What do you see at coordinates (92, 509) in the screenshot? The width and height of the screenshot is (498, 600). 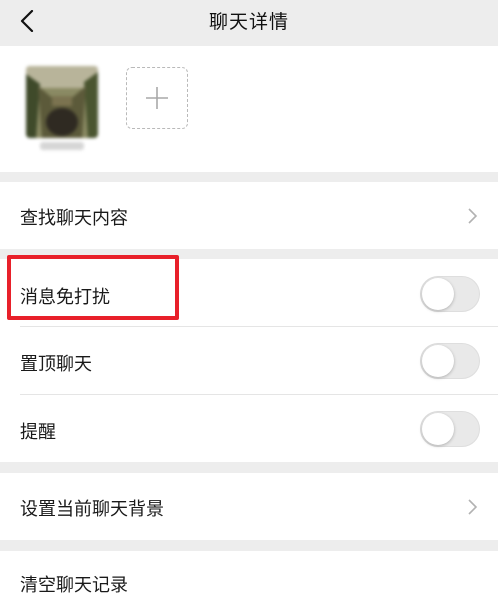 I see `chat-background-label: 设置当前聊天背景` at bounding box center [92, 509].